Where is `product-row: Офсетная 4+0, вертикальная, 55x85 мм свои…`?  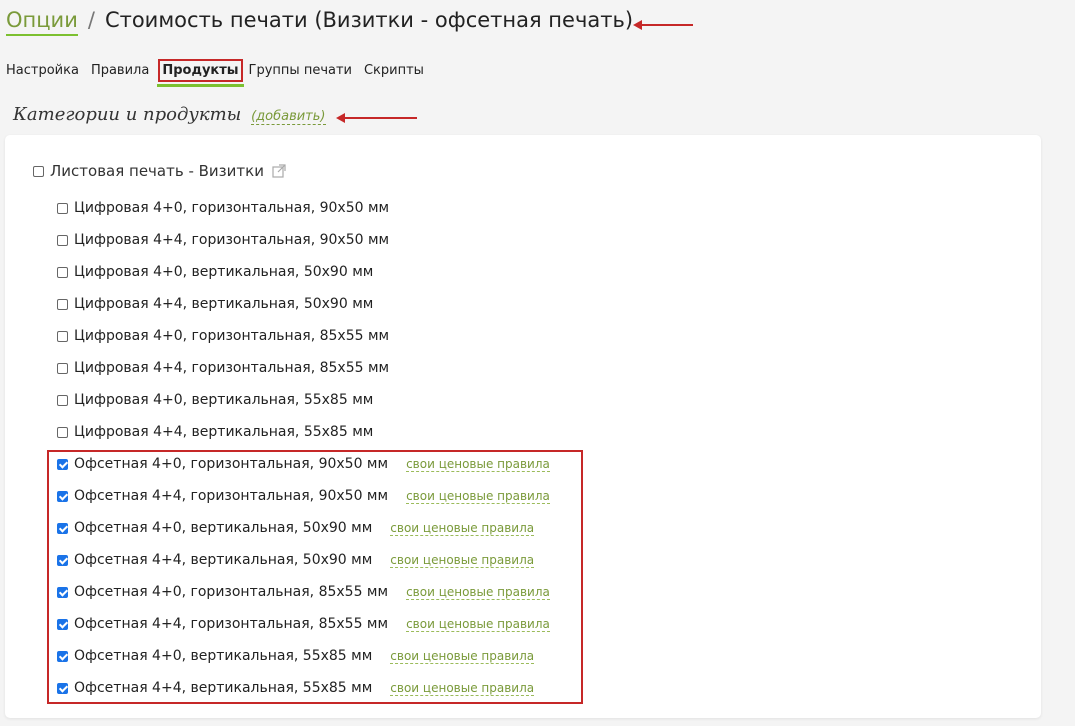
product-row: Офсетная 4+0, вертикальная, 55x85 мм свои… is located at coordinates (303, 656).